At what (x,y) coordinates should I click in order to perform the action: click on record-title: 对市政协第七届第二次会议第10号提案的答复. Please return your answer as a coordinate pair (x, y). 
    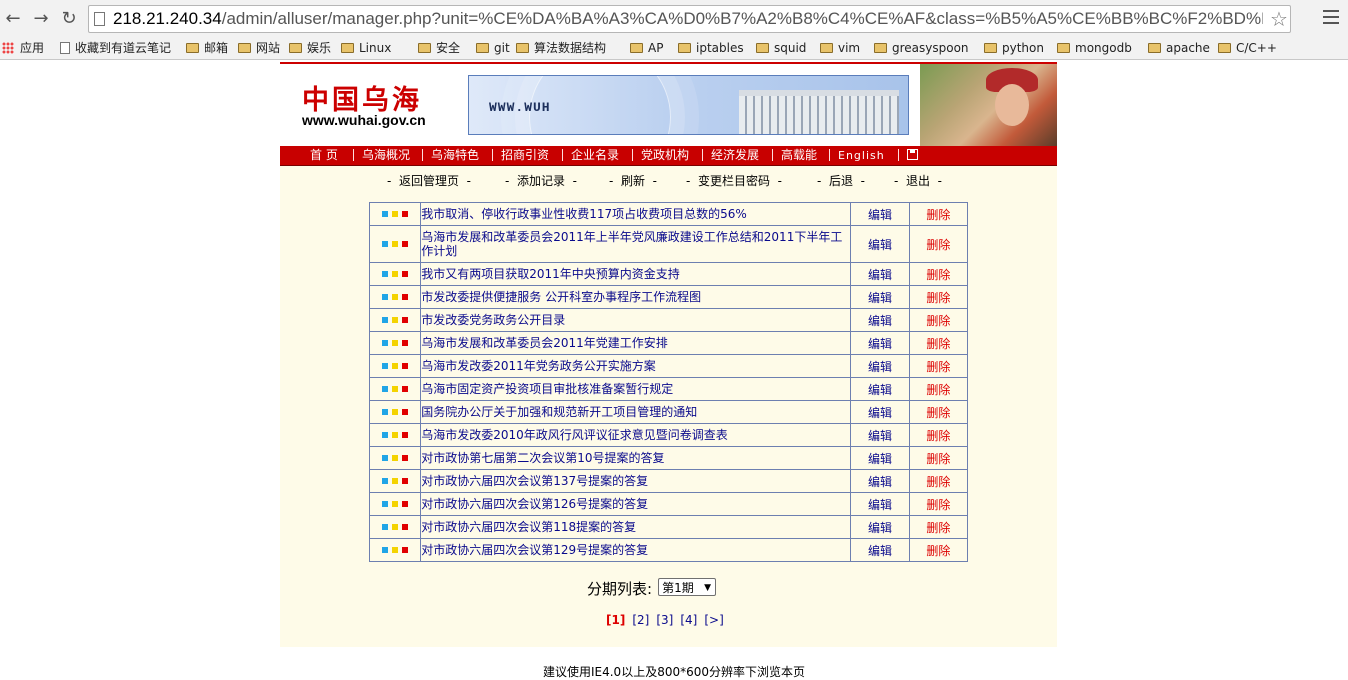
    Looking at the image, I should click on (636, 458).